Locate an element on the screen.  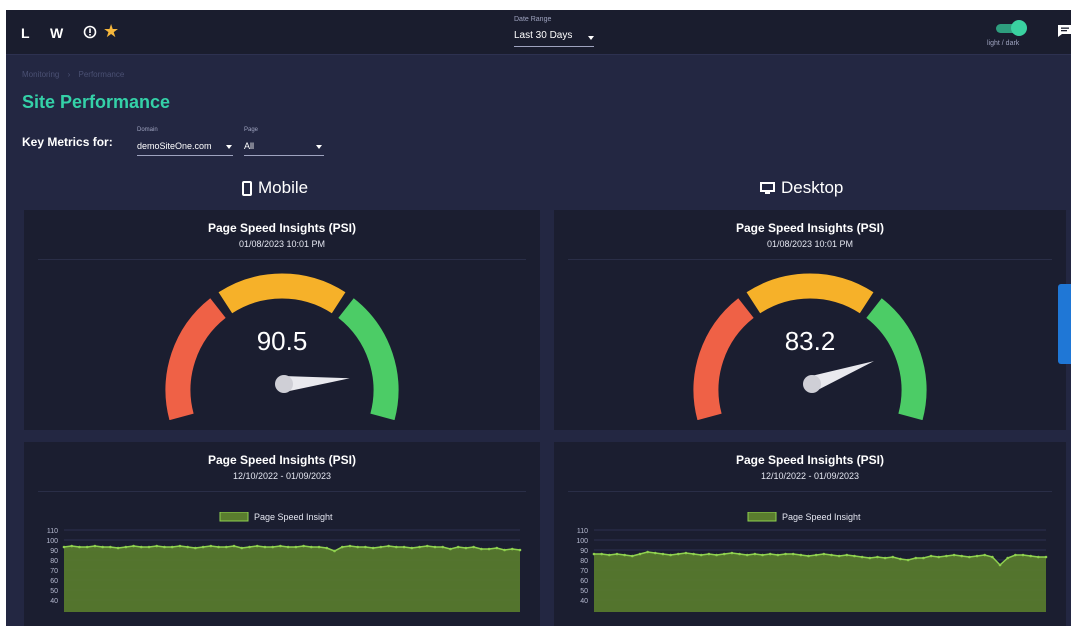
date-range-select: Last 30 Days is located at coordinates (554, 37).